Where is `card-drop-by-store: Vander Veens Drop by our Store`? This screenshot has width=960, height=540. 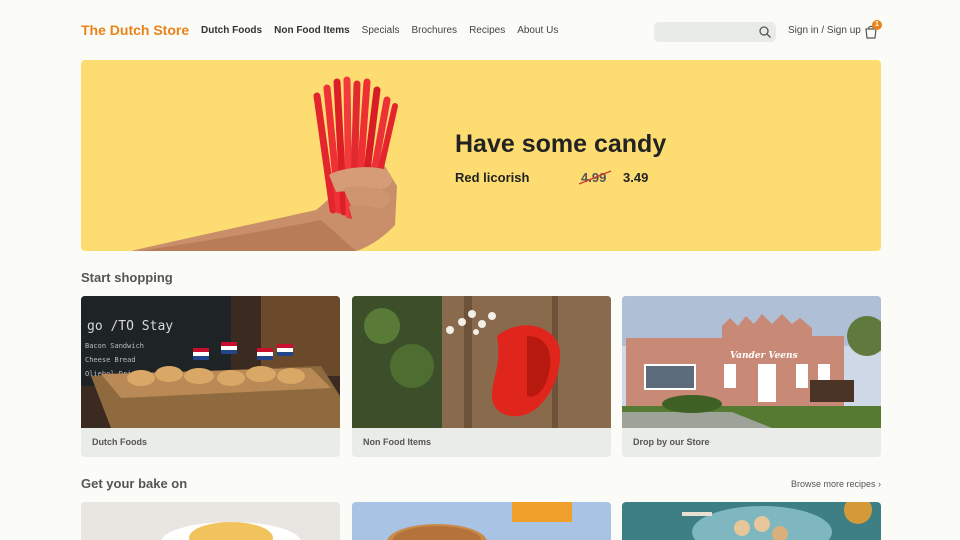 card-drop-by-store: Vander Veens Drop by our Store is located at coordinates (751, 376).